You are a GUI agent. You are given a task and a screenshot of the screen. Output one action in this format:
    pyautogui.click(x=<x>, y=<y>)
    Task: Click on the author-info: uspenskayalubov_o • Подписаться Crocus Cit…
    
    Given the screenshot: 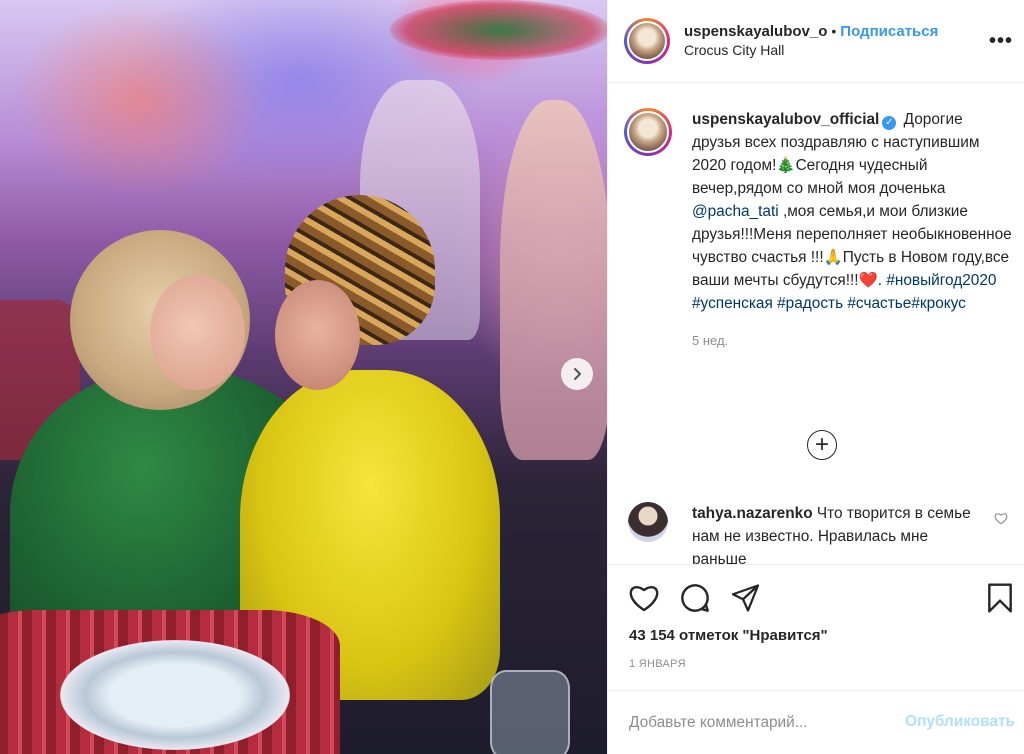 What is the action you would take?
    pyautogui.click(x=811, y=41)
    